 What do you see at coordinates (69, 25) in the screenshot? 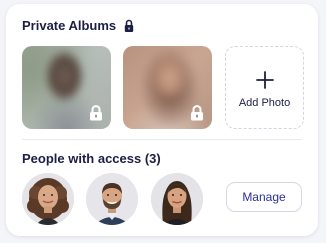
I see `private-albums-title: Private Albums` at bounding box center [69, 25].